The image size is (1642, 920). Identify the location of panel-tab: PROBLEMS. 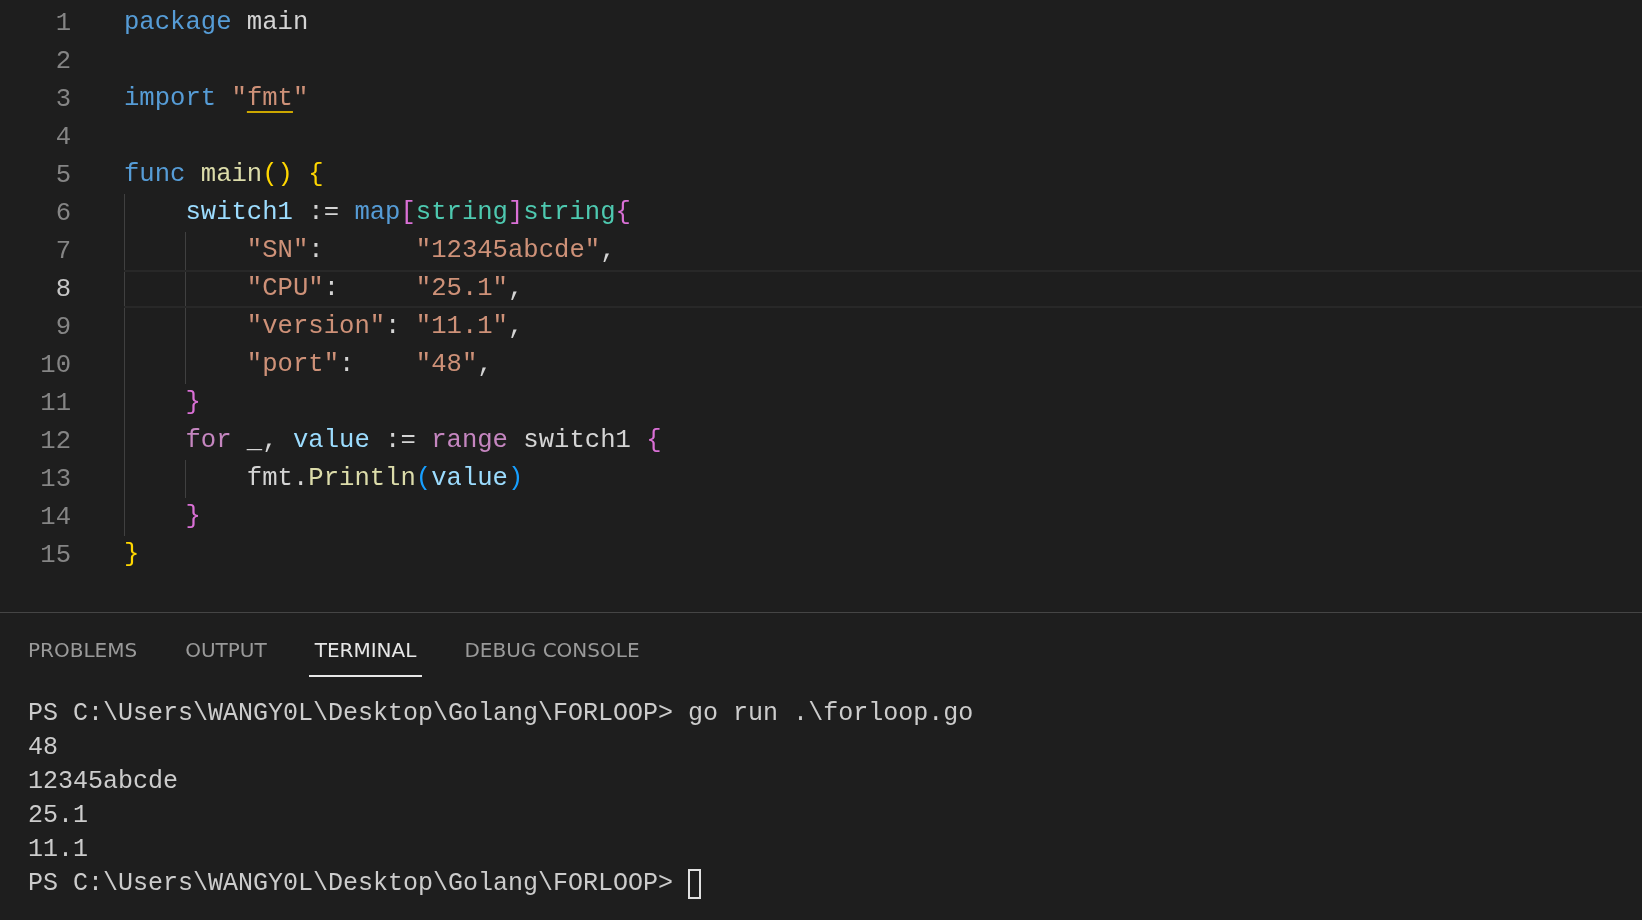
(83, 650).